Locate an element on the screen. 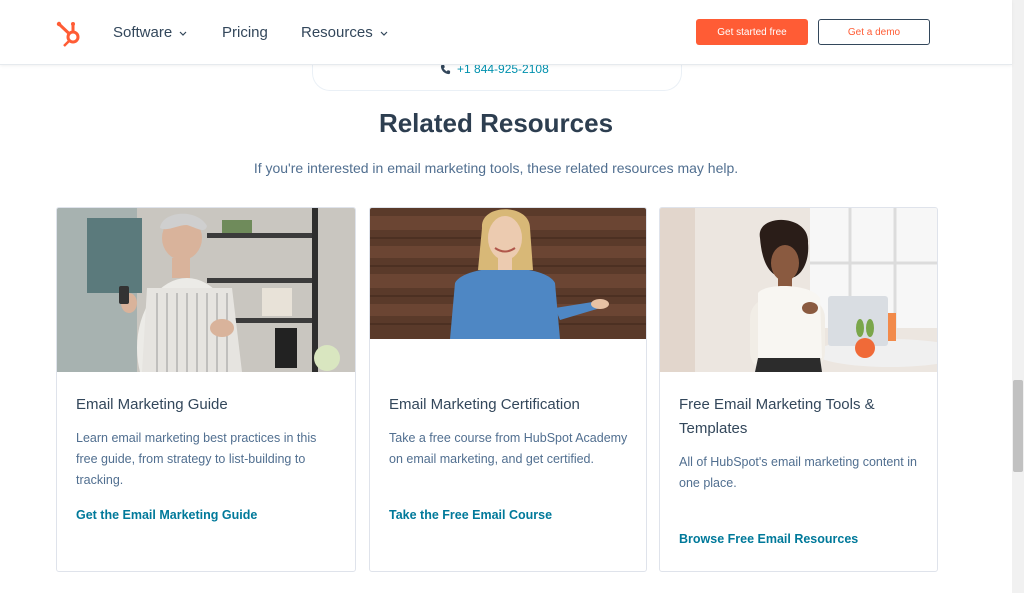 Image resolution: width=1024 pixels, height=593 pixels. get-a-demo-button: Get a demo is located at coordinates (874, 32).